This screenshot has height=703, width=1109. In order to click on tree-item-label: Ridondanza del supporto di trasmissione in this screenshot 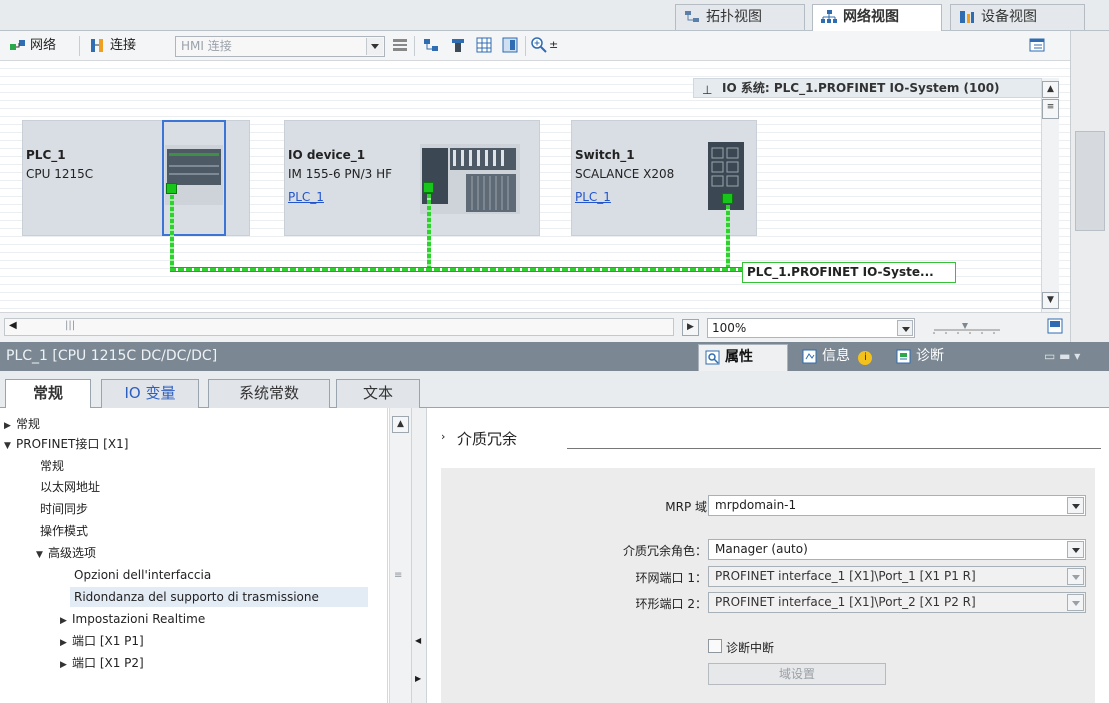, I will do `click(196, 597)`.